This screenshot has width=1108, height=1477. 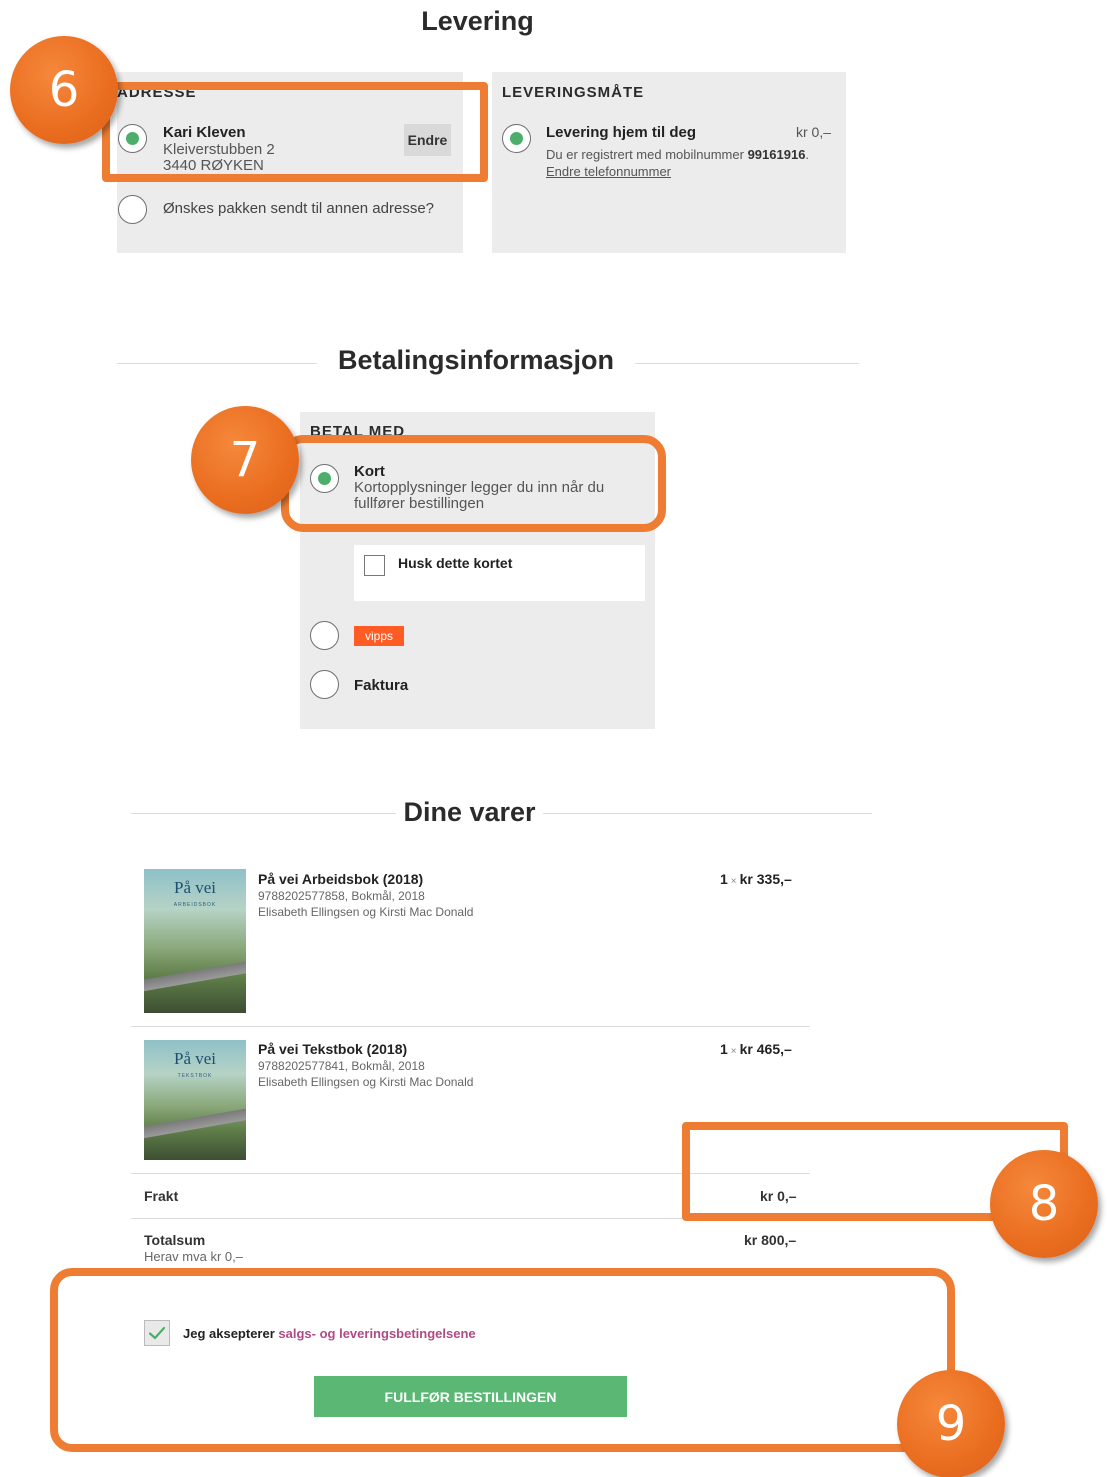 I want to click on vipps-radio, so click(x=324, y=635).